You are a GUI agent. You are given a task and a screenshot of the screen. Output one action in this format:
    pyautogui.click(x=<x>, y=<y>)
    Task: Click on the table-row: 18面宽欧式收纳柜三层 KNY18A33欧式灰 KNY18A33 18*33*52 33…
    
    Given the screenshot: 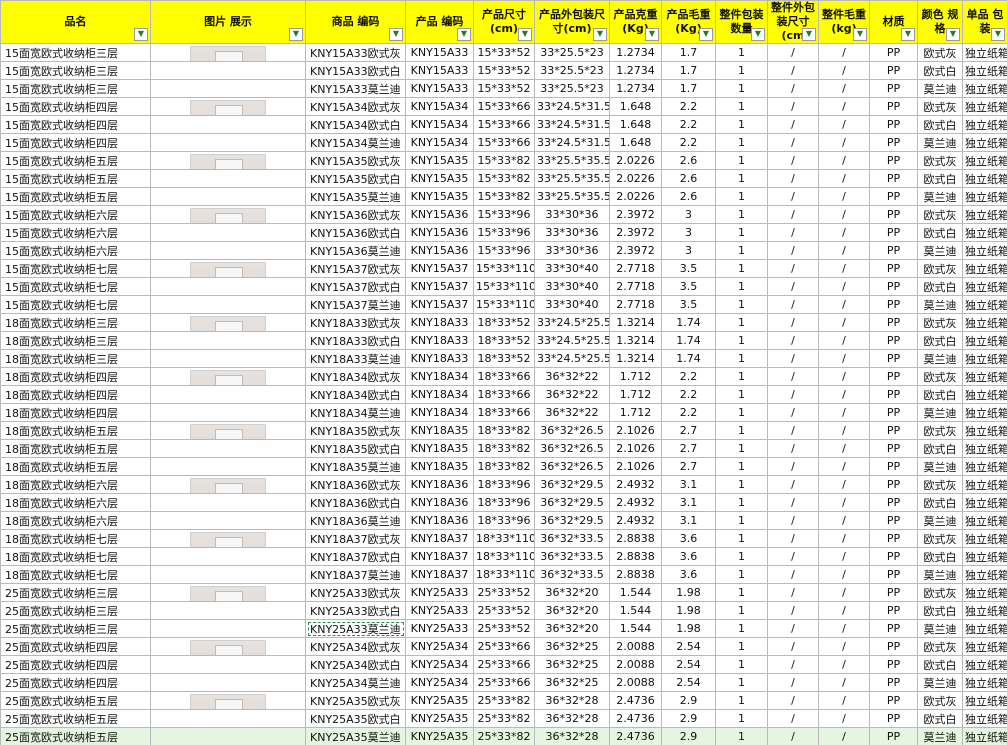 What is the action you would take?
    pyautogui.click(x=503, y=322)
    